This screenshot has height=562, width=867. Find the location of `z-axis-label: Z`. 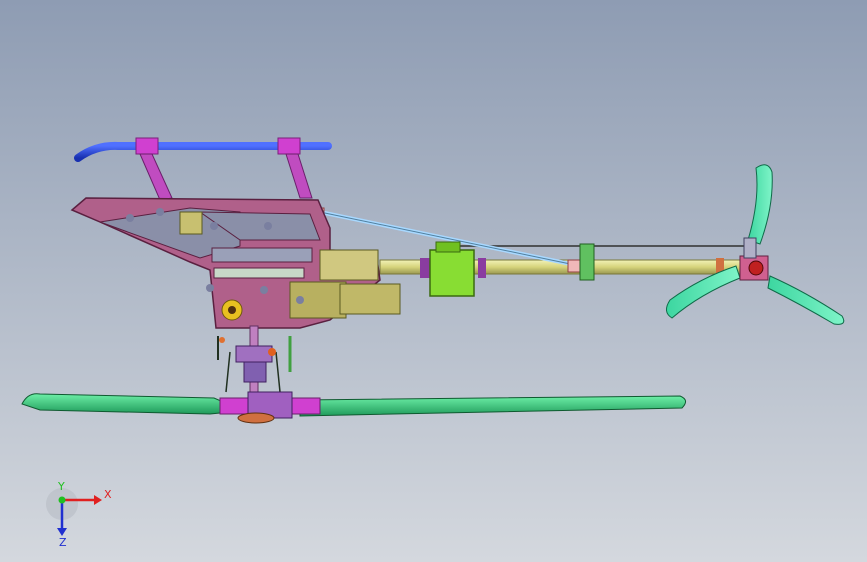

z-axis-label: Z is located at coordinates (63, 542).